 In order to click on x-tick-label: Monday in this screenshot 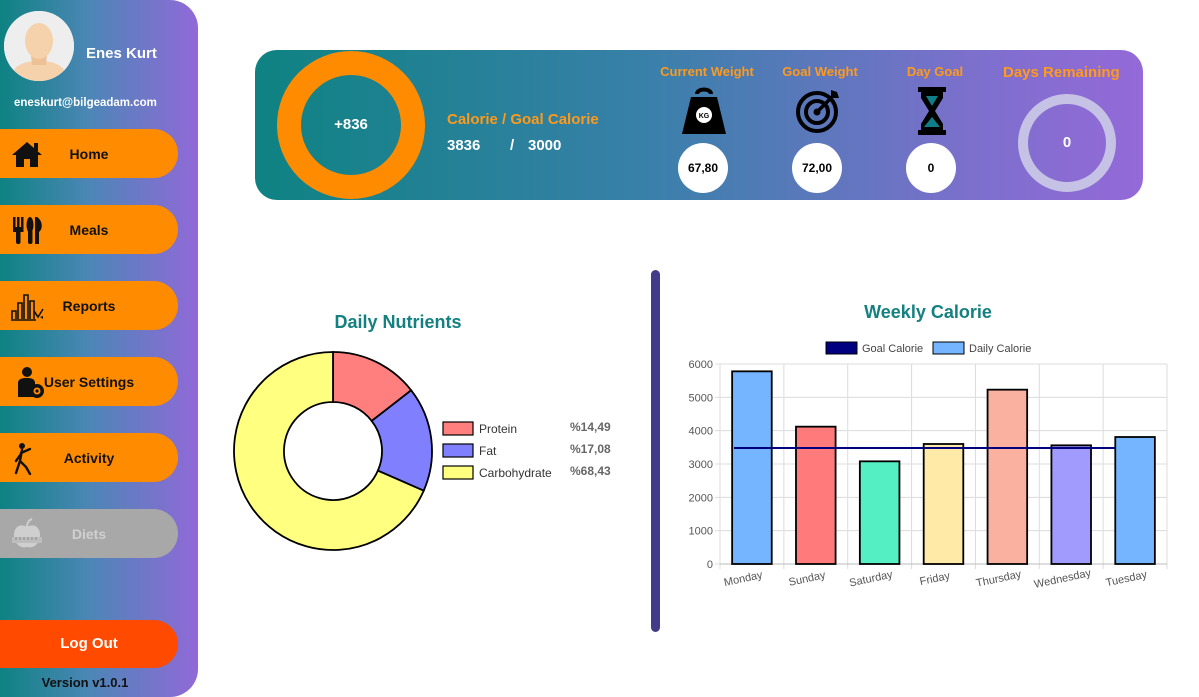, I will do `click(743, 579)`.